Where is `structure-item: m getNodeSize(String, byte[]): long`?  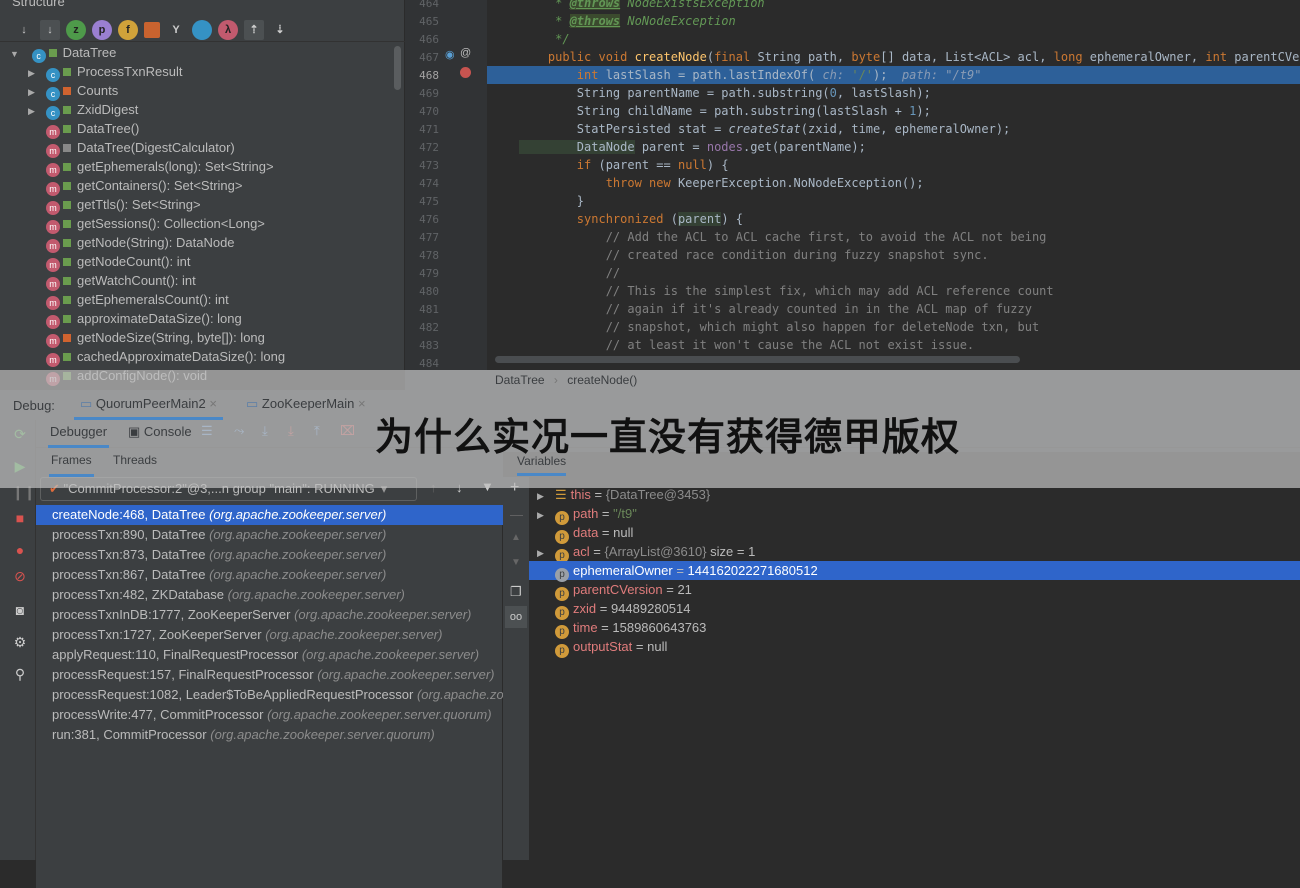
structure-item: m getNodeSize(String, byte[]): long is located at coordinates (146, 338).